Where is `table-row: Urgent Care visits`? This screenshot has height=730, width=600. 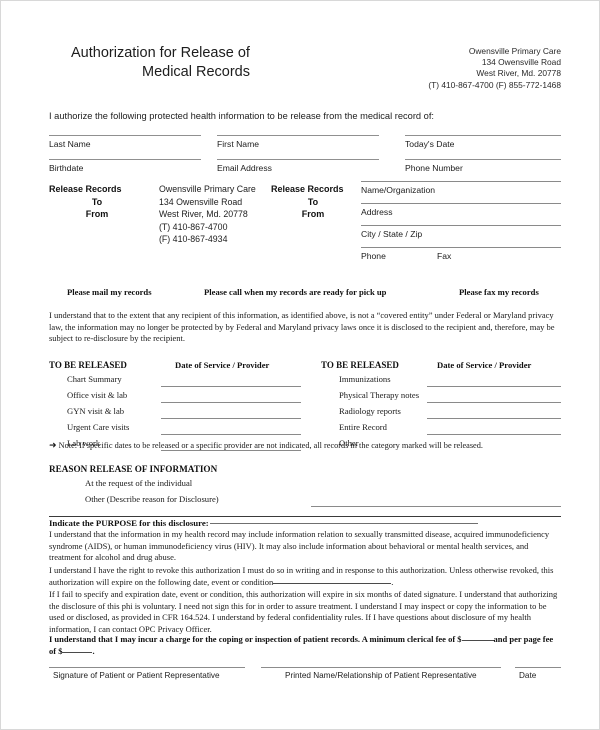
table-row: Urgent Care visits is located at coordinates (98, 427).